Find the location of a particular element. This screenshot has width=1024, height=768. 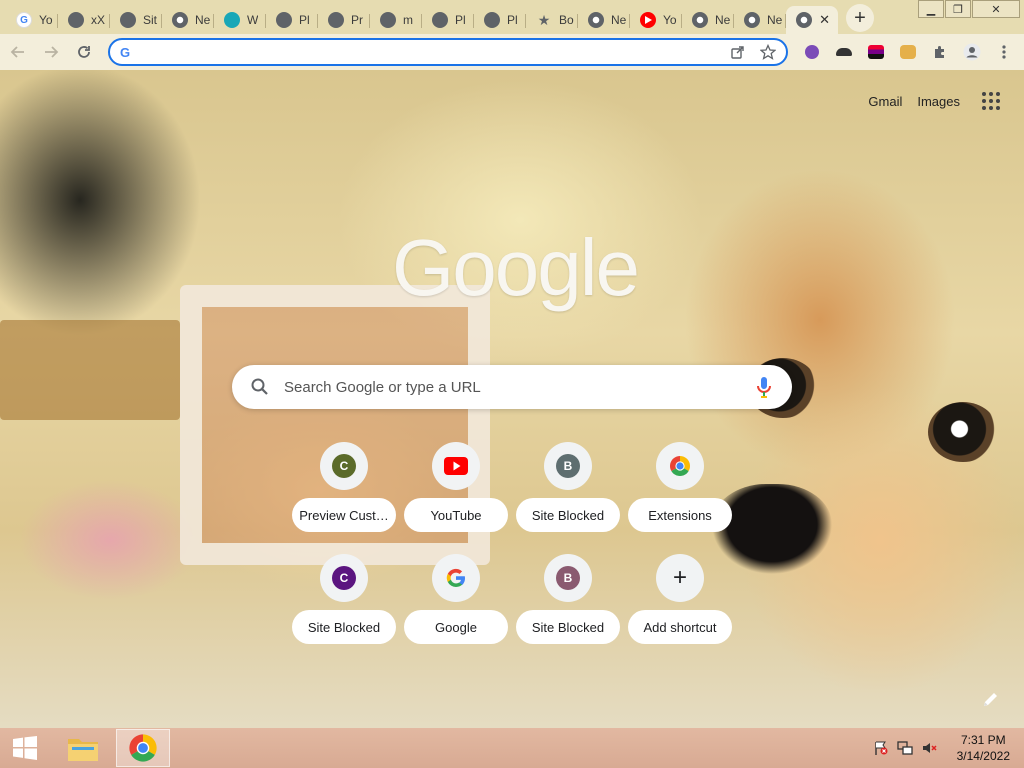

bookmark-star-icon is located at coordinates (768, 52).